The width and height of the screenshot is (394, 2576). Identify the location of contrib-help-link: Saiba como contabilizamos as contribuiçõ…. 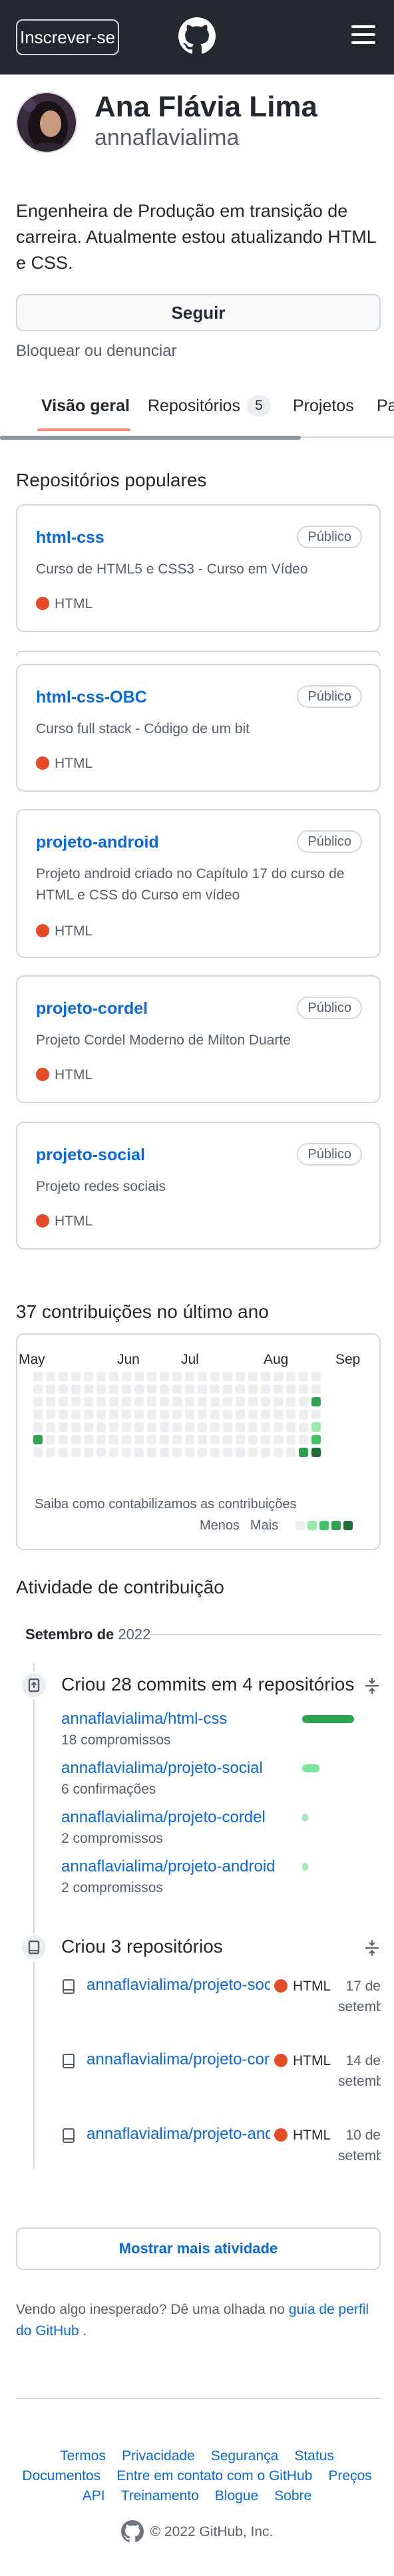
(166, 1504).